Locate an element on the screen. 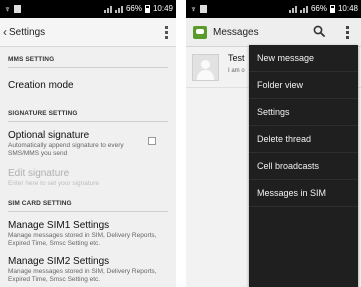 This screenshot has height=287, width=361. clock: 10:48 is located at coordinates (347, 8).